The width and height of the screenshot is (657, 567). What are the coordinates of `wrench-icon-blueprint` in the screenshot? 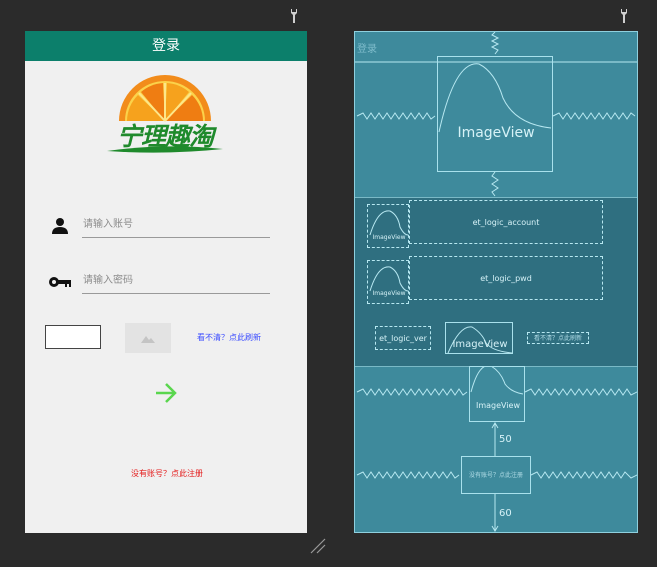 It's located at (624, 16).